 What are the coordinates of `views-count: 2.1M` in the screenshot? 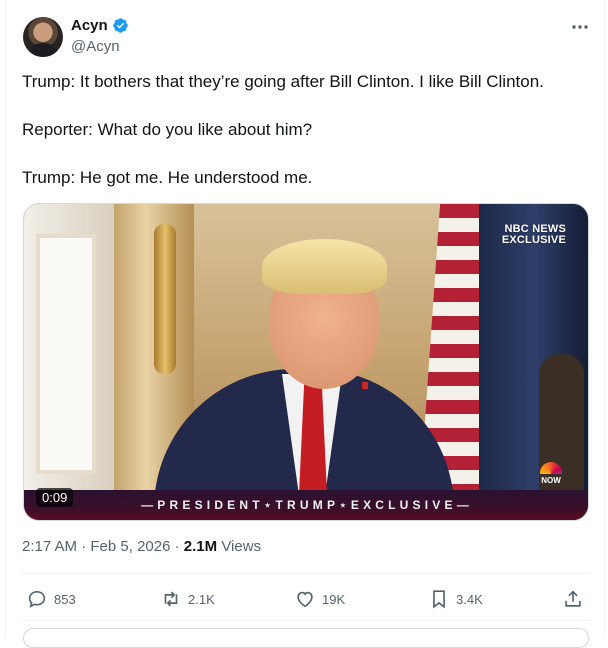 It's located at (200, 546).